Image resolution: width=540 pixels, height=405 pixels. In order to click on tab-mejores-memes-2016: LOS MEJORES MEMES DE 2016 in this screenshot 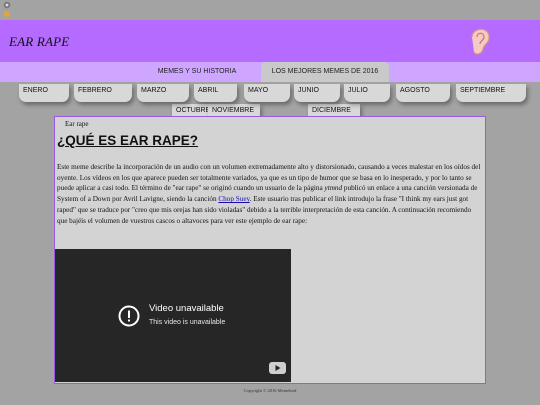, I will do `click(325, 72)`.